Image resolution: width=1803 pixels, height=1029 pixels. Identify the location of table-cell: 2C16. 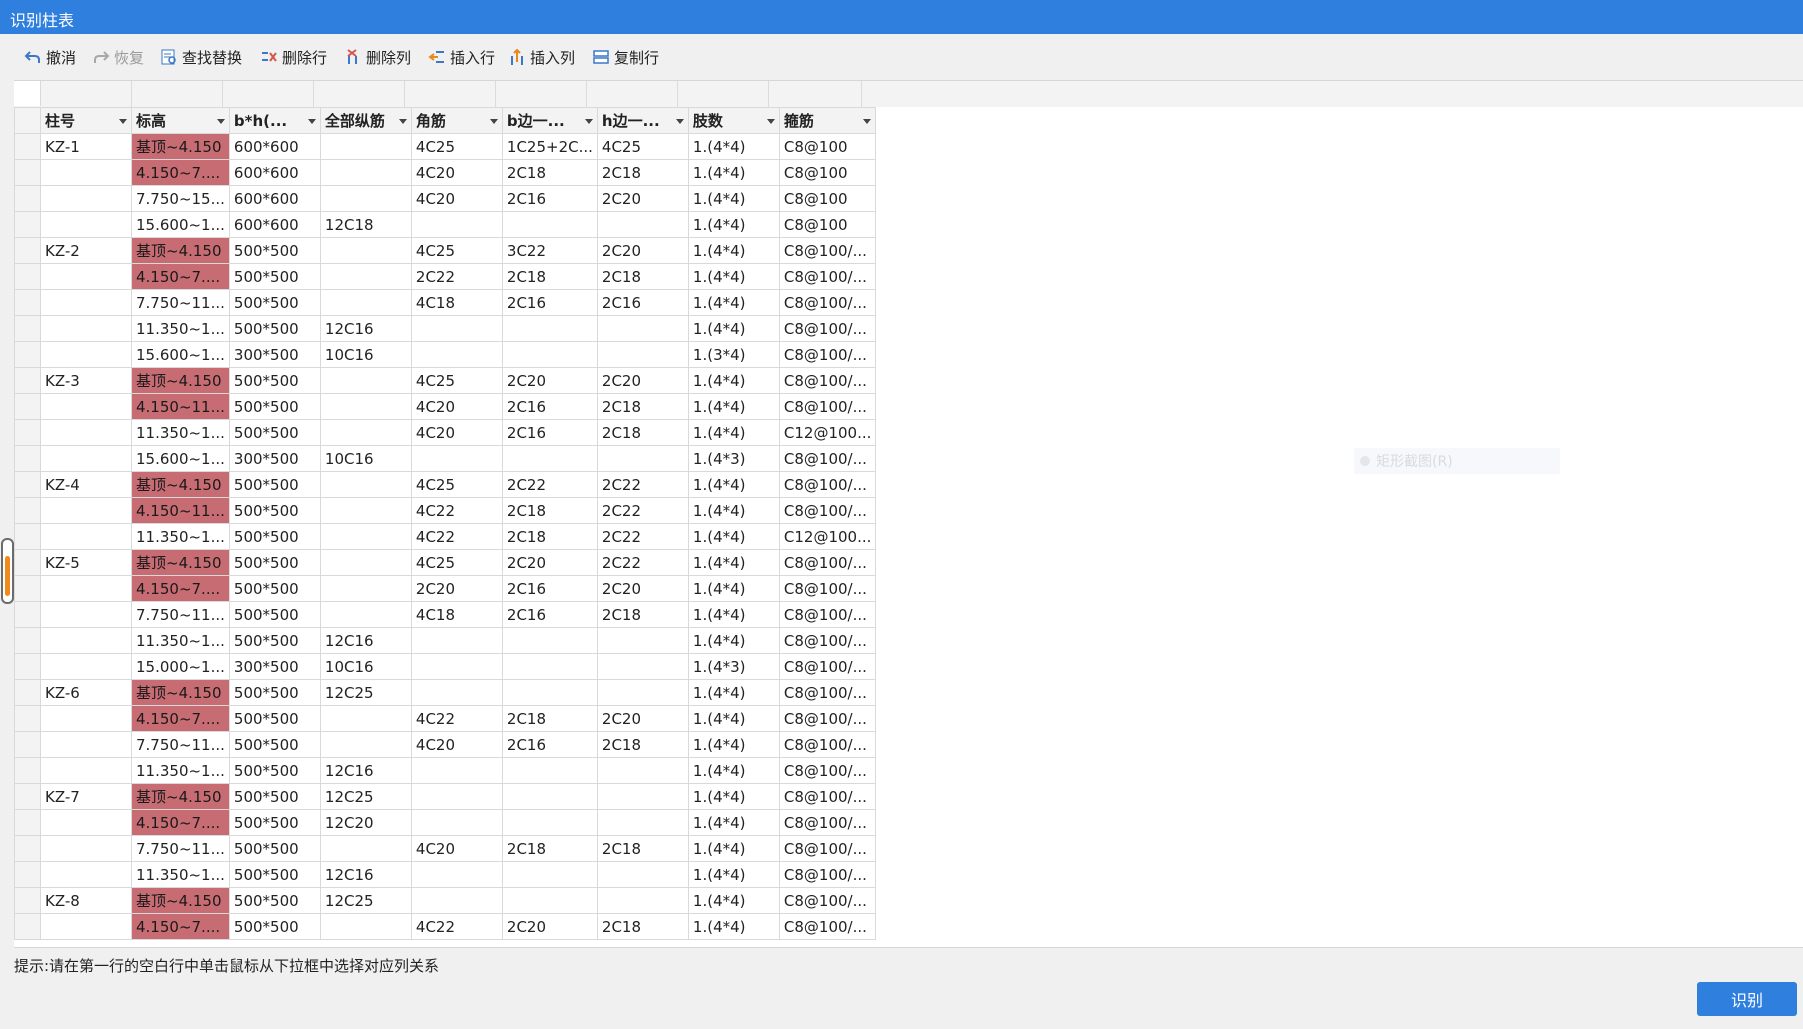
(549, 588).